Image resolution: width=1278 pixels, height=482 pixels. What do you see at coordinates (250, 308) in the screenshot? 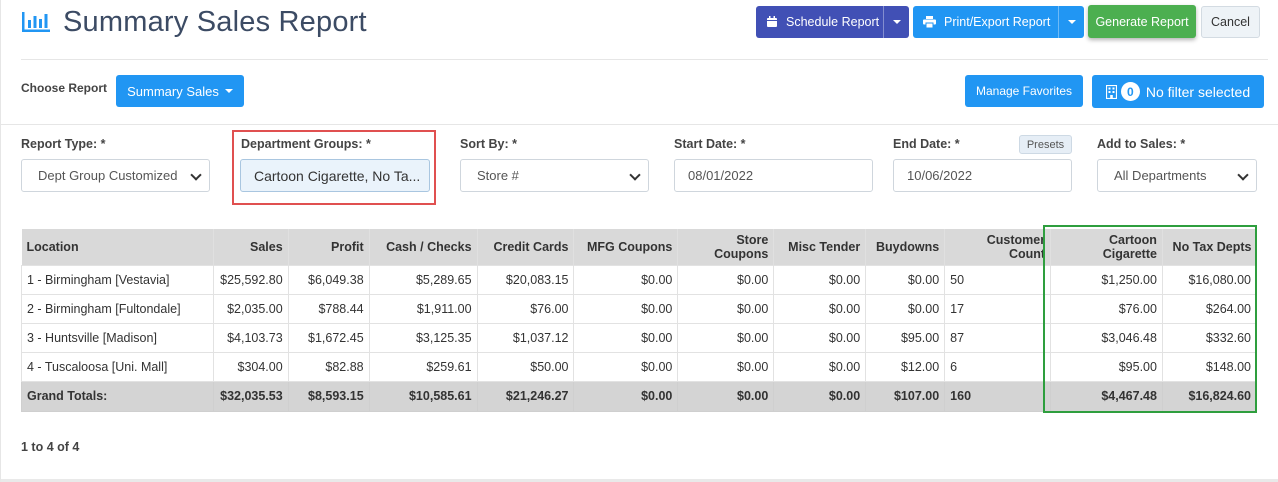
I see `table-cell: $2,035.00` at bounding box center [250, 308].